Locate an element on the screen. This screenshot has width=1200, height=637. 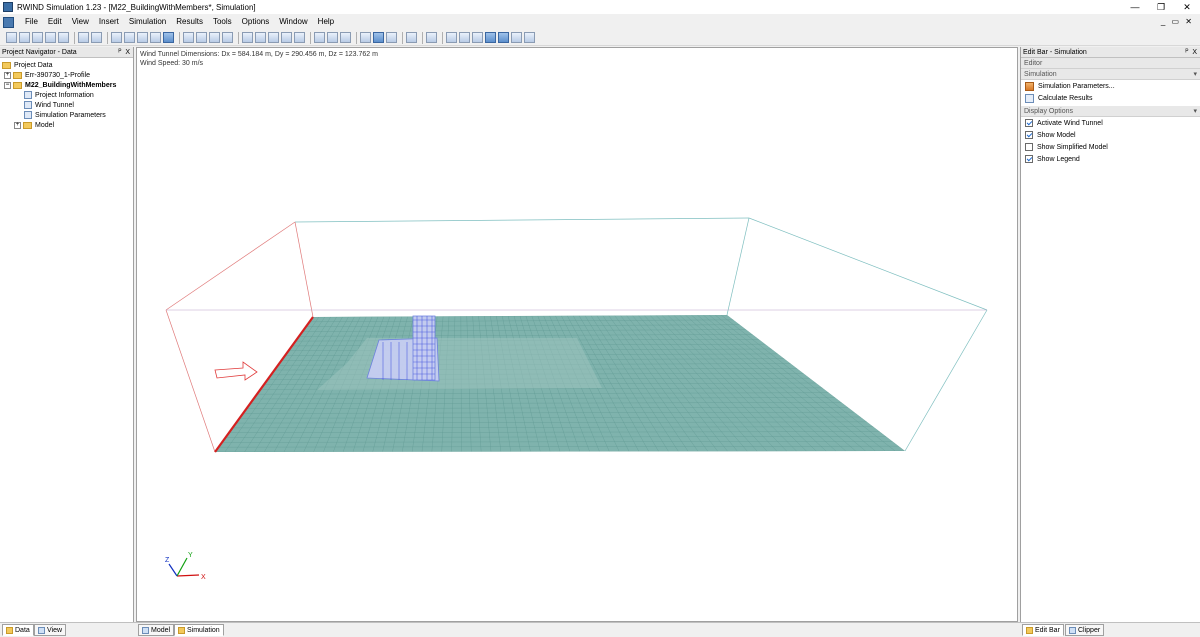
menu-simulation: Simulation is located at coordinates (147, 22).